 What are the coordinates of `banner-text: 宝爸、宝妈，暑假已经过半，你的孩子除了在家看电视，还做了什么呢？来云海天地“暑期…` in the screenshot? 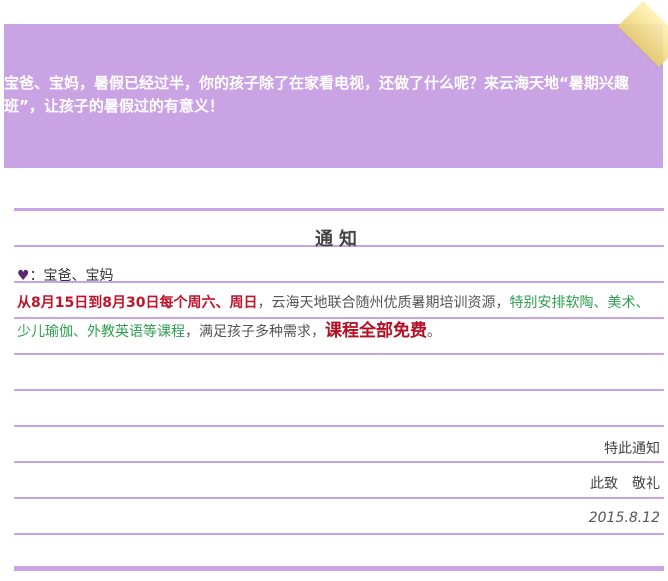 It's located at (316, 94).